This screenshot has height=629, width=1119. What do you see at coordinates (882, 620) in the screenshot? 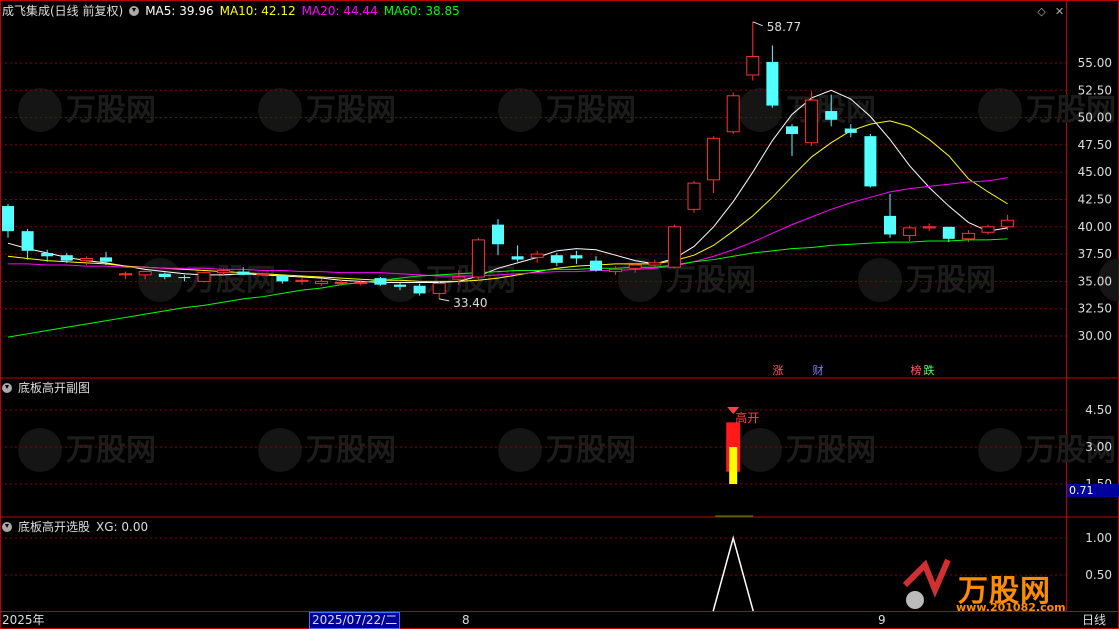
I see `month-9-label: 9` at bounding box center [882, 620].